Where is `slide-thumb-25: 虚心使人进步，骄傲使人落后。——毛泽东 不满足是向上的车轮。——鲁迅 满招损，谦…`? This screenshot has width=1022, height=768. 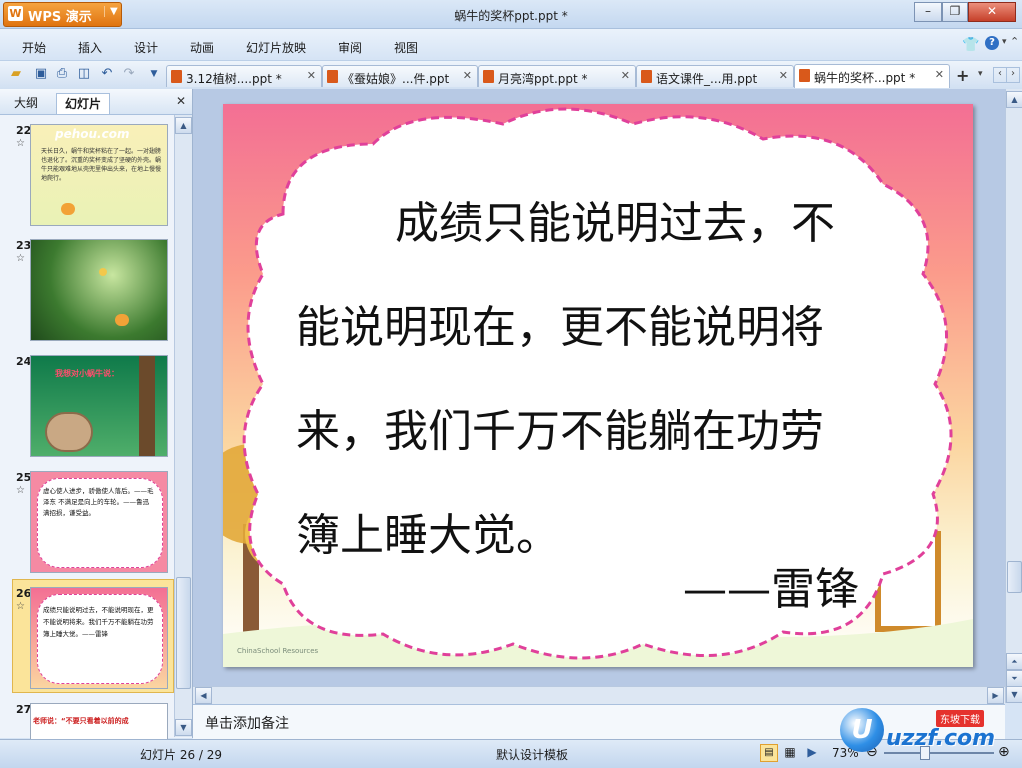 slide-thumb-25: 虚心使人进步，骄傲使人落后。——毛泽东 不满足是向上的车轮。——鲁迅 满招损，谦… is located at coordinates (99, 522).